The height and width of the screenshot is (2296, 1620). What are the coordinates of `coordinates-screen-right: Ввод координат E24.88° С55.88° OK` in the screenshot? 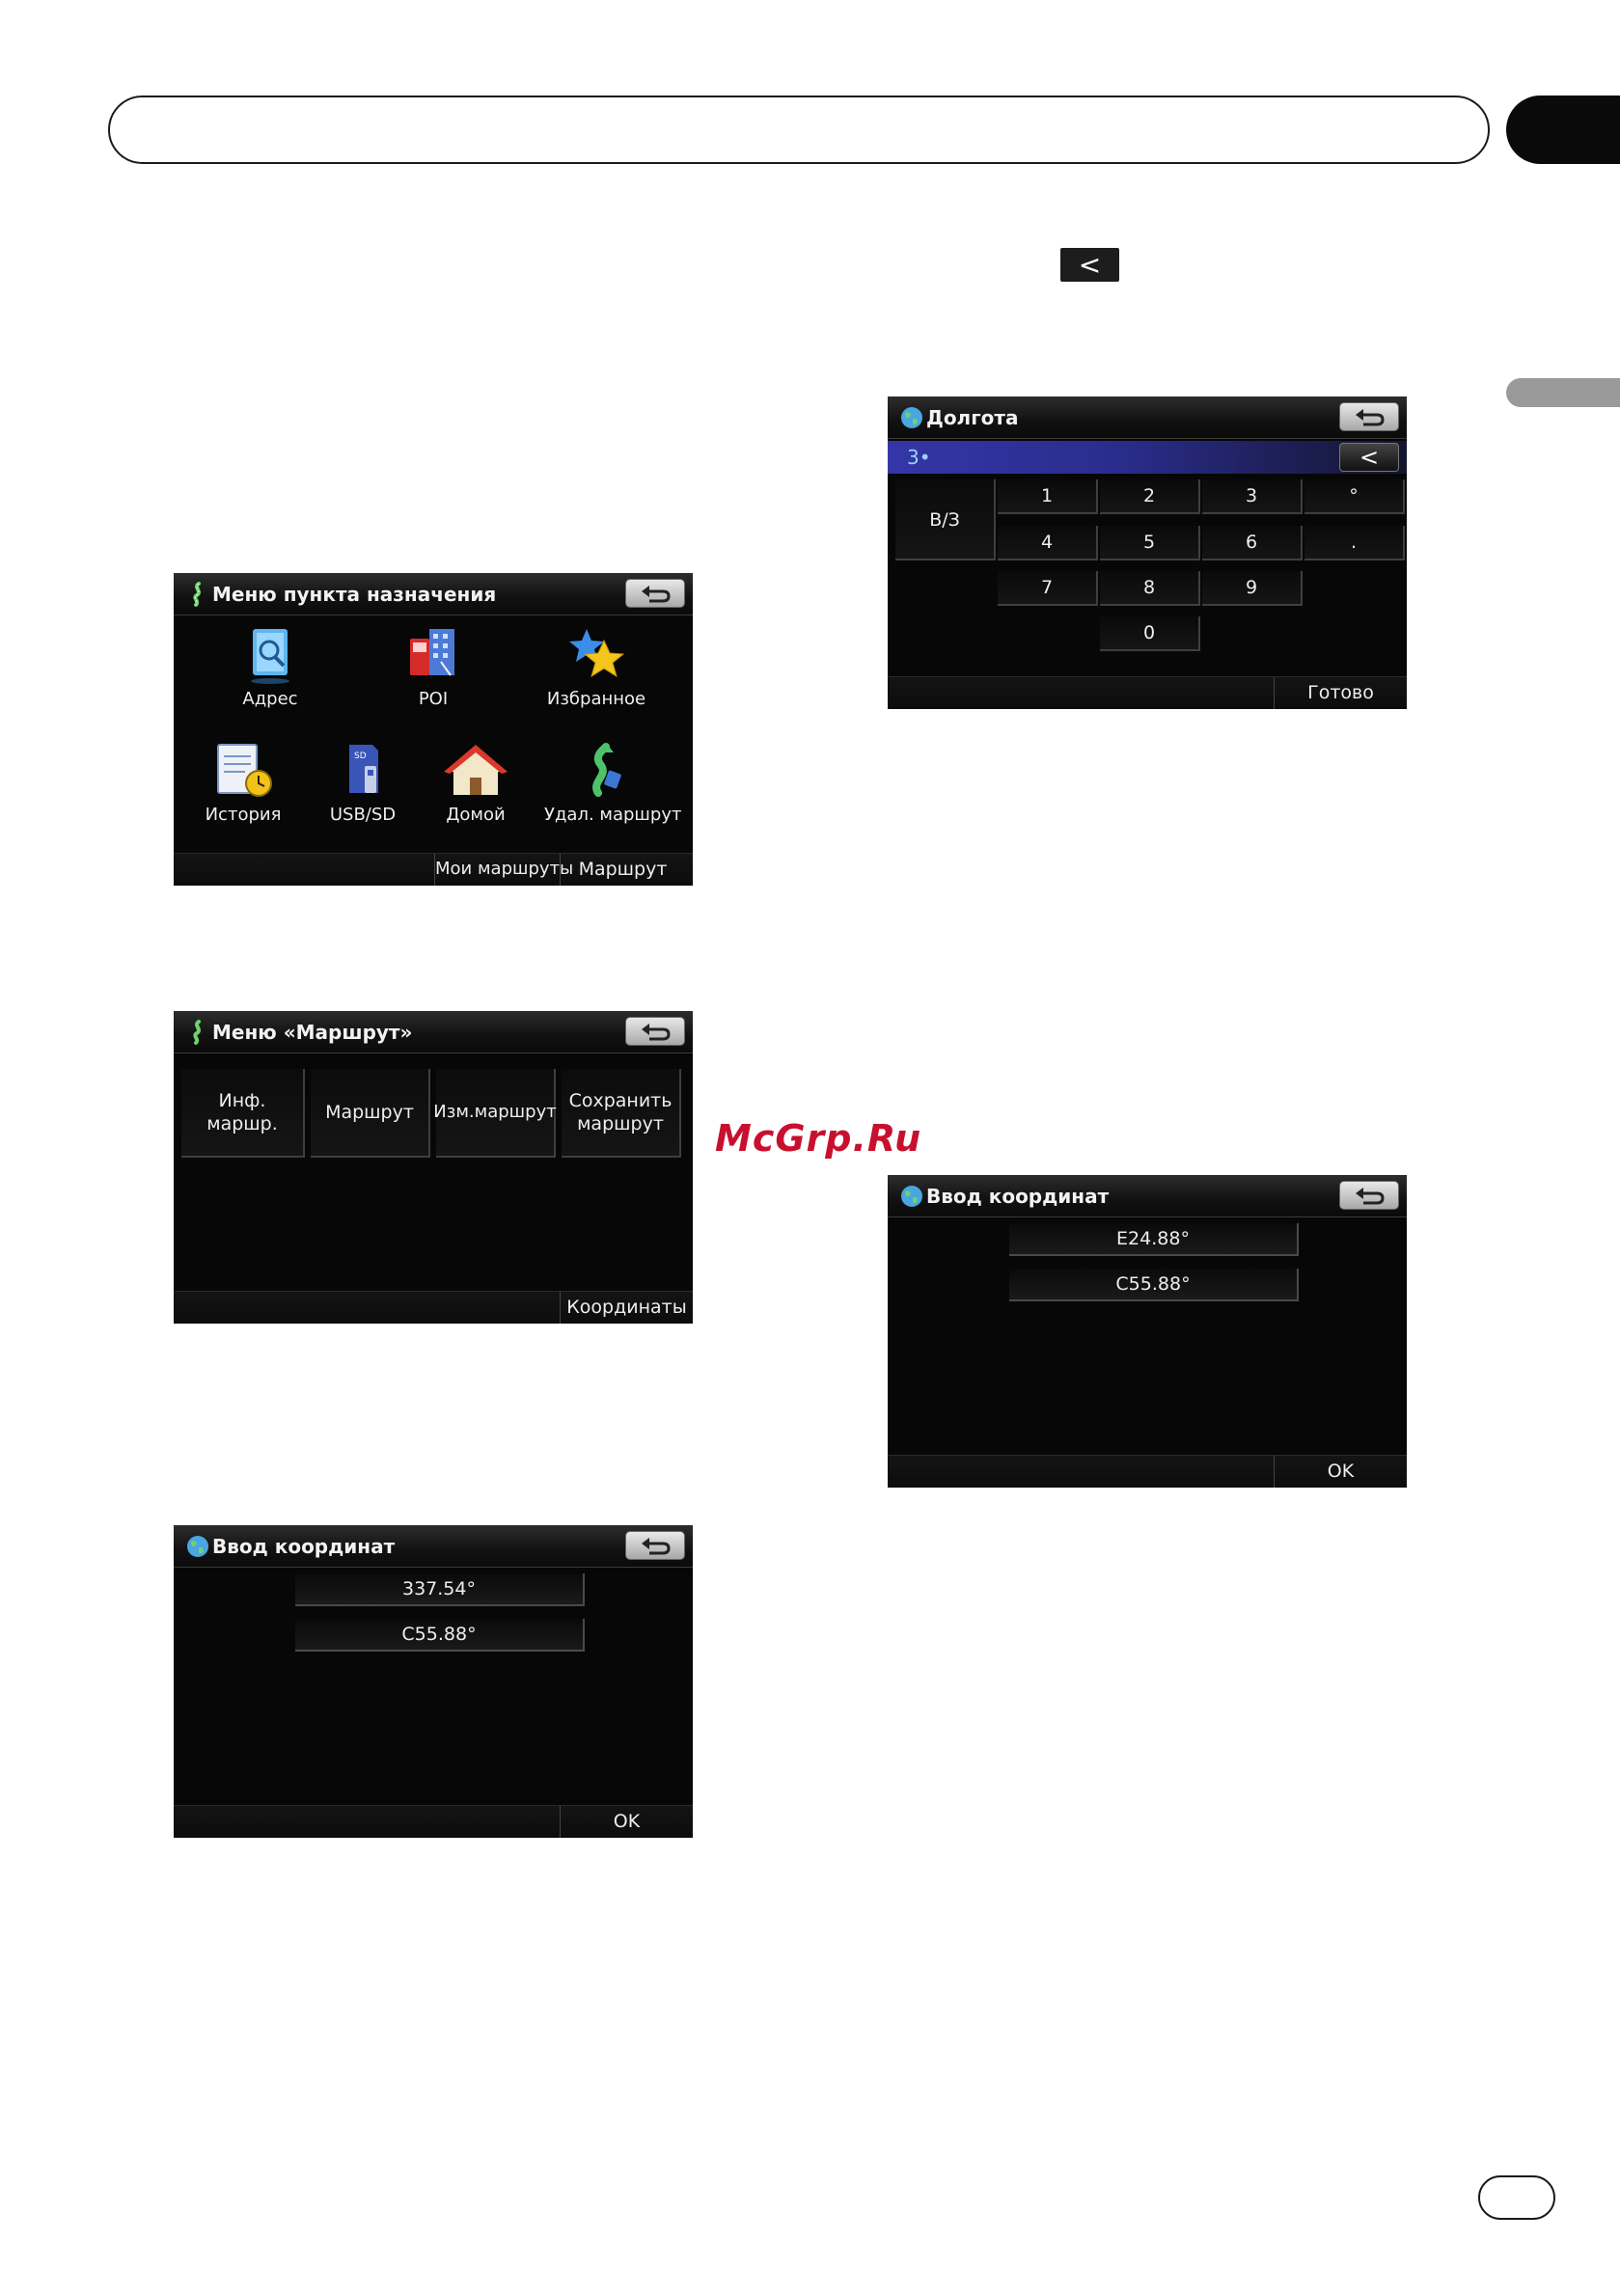 It's located at (1147, 1331).